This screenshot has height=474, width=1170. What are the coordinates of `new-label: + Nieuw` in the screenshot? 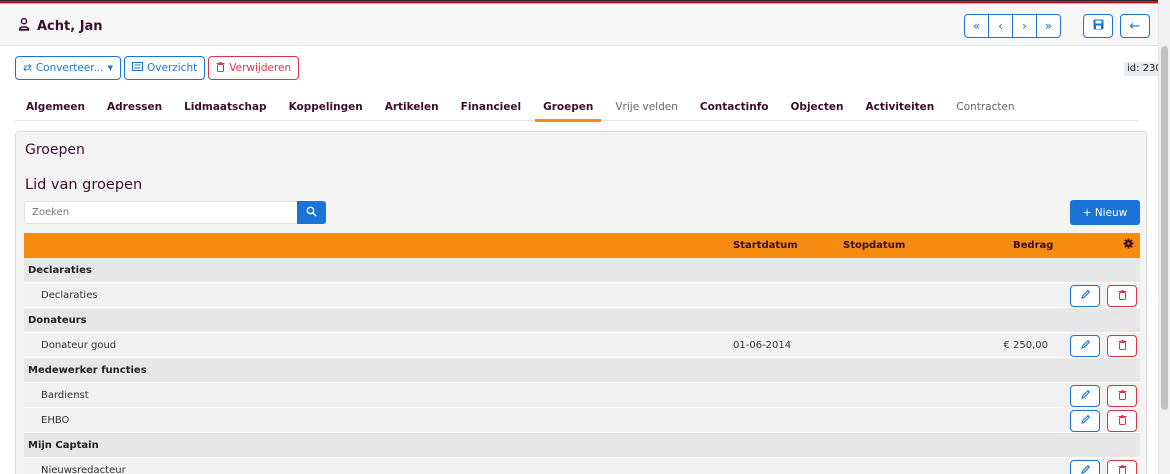 It's located at (1105, 212).